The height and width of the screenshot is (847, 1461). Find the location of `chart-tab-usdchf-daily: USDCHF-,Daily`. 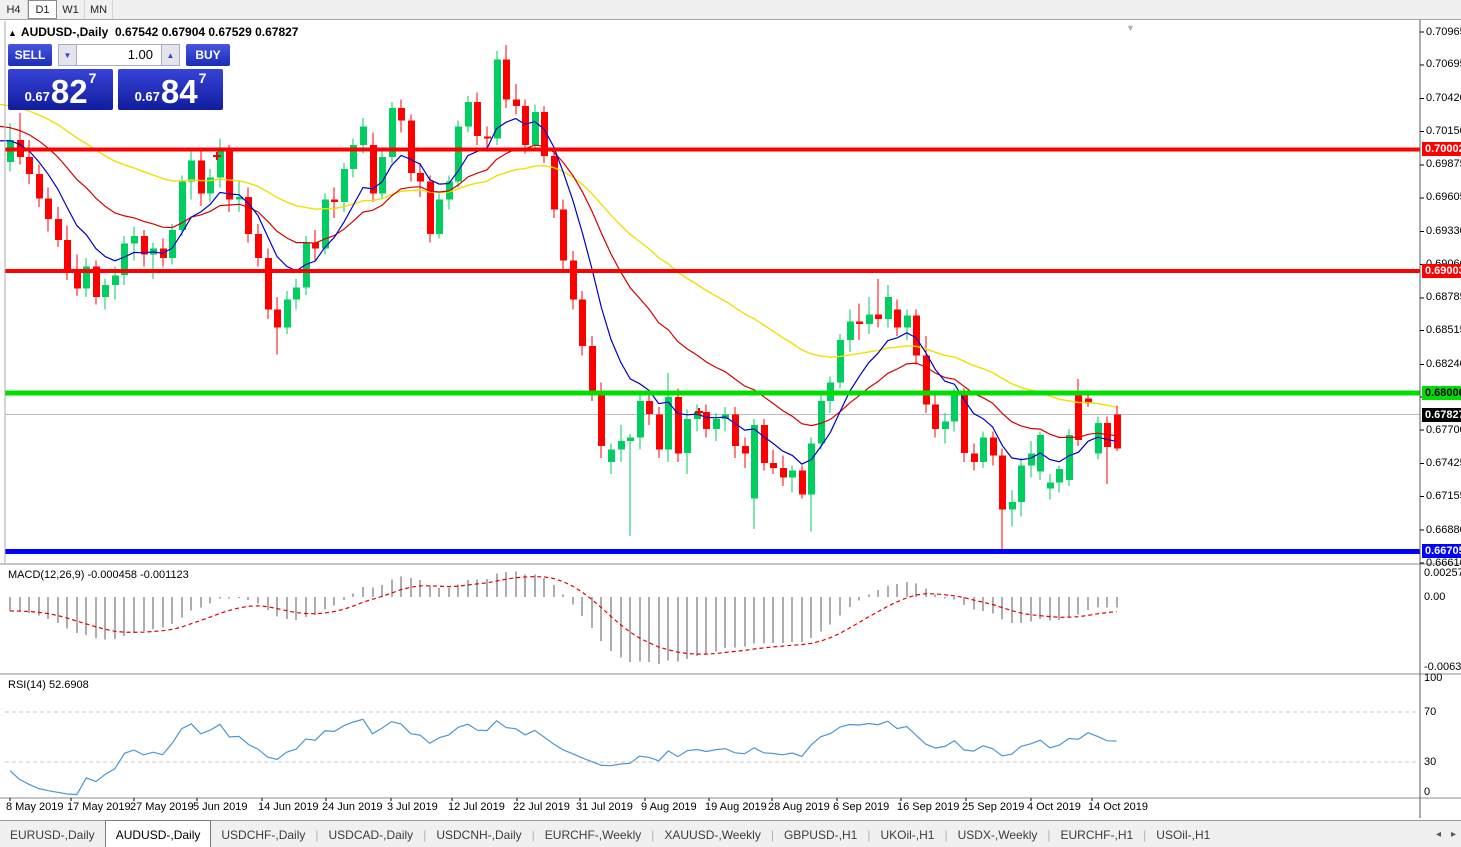

chart-tab-usdchf-daily: USDCHF-,Daily is located at coordinates (263, 834).